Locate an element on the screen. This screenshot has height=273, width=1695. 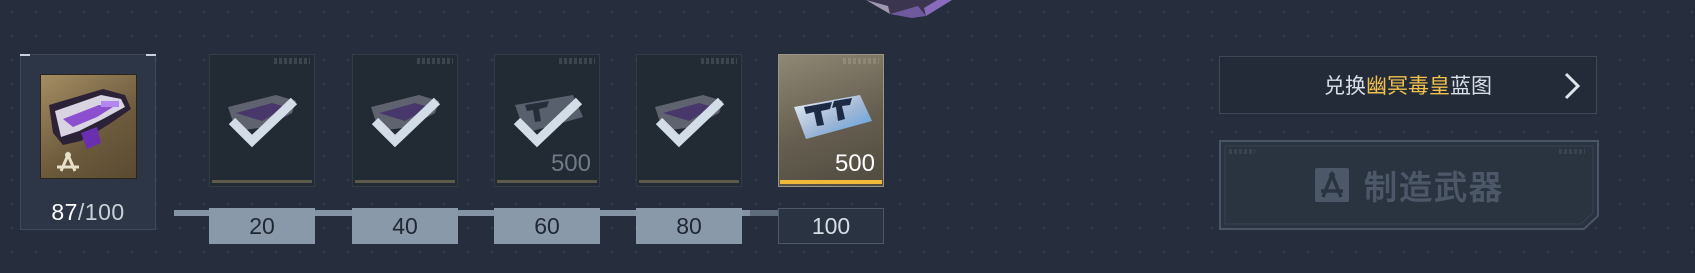
ticket-icon is located at coordinates (833, 117).